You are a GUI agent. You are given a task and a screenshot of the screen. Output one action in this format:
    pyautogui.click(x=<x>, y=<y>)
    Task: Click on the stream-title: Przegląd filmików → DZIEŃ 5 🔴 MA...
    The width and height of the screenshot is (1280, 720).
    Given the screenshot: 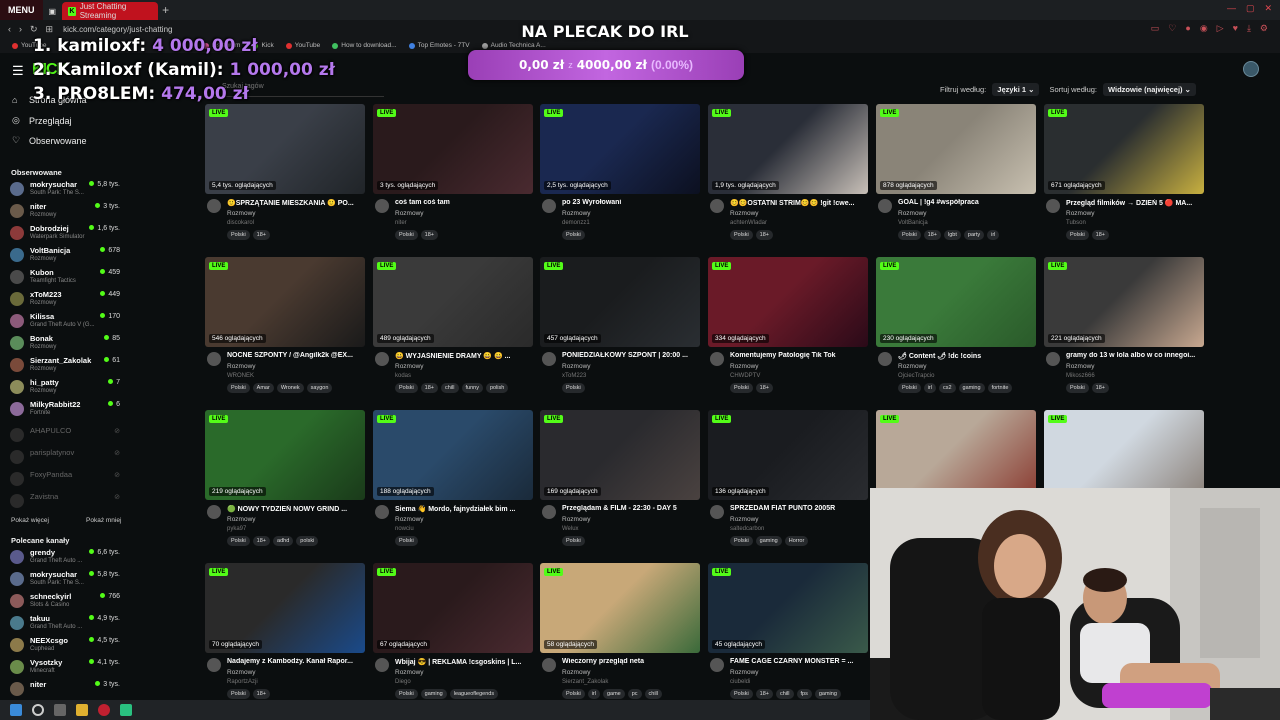 What is the action you would take?
    pyautogui.click(x=1135, y=203)
    